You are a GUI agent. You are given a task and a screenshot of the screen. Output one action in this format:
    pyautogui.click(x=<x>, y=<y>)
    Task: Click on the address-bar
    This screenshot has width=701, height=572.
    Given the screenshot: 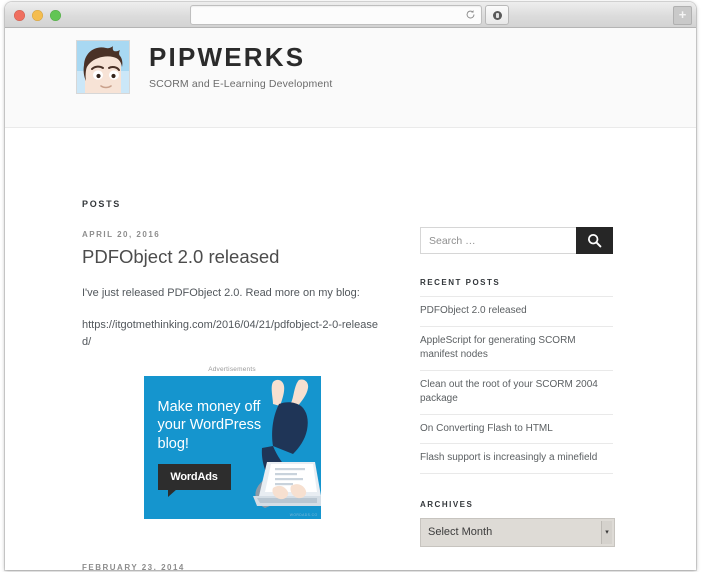 What is the action you would take?
    pyautogui.click(x=336, y=15)
    